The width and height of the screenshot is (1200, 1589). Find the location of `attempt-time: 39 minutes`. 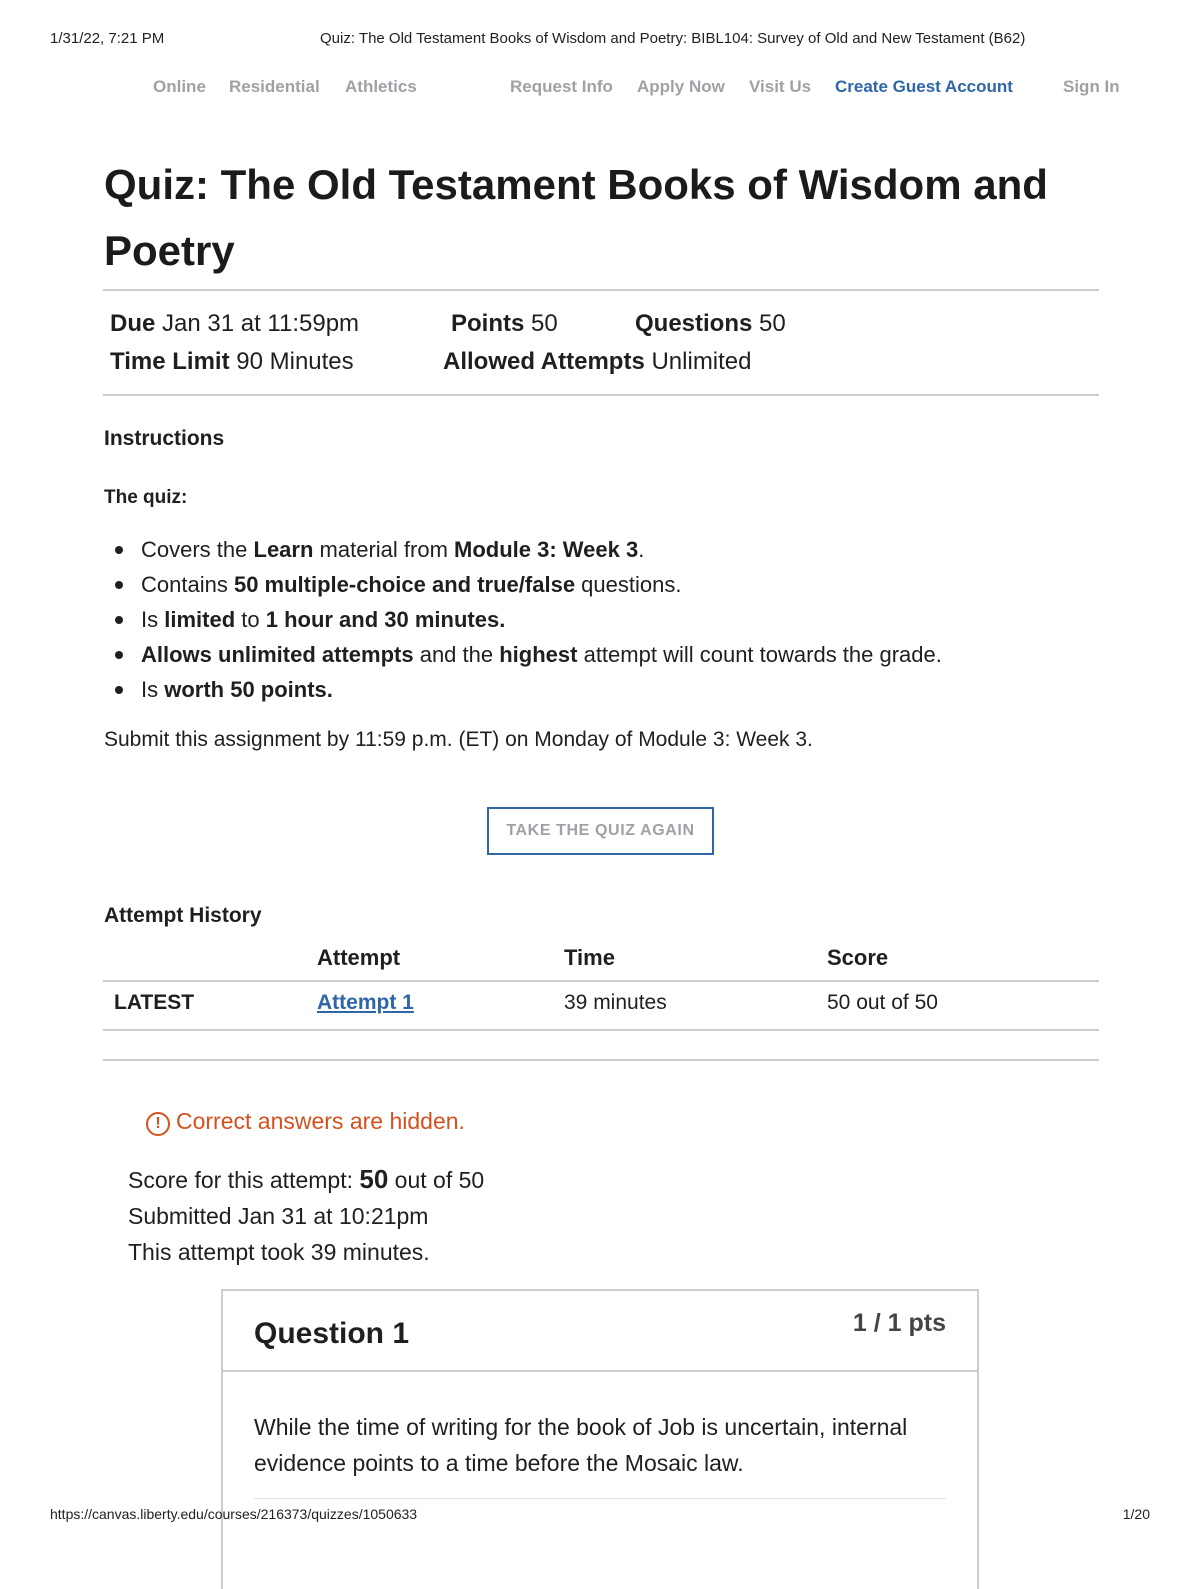

attempt-time: 39 minutes is located at coordinates (615, 1002).